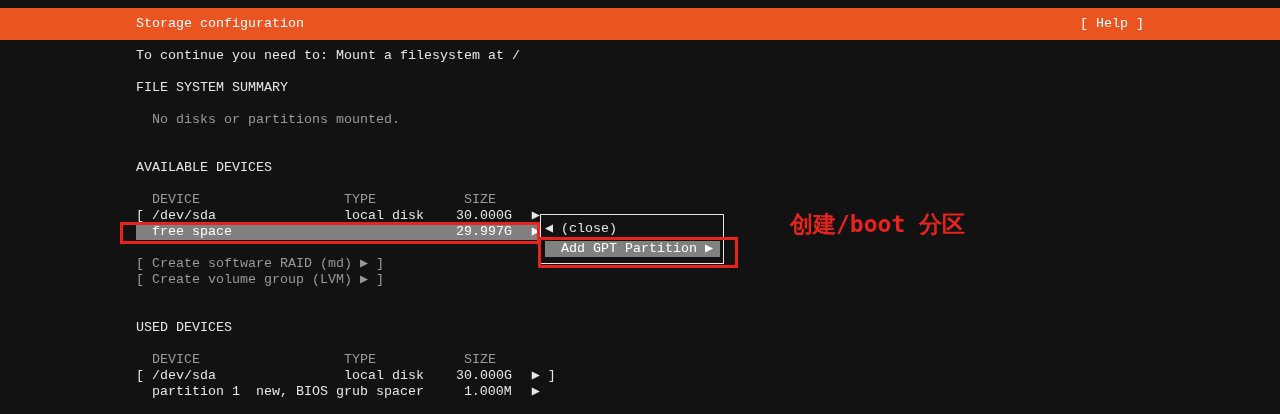  I want to click on section-heading: AVAILABLE DEVICES, so click(204, 167).